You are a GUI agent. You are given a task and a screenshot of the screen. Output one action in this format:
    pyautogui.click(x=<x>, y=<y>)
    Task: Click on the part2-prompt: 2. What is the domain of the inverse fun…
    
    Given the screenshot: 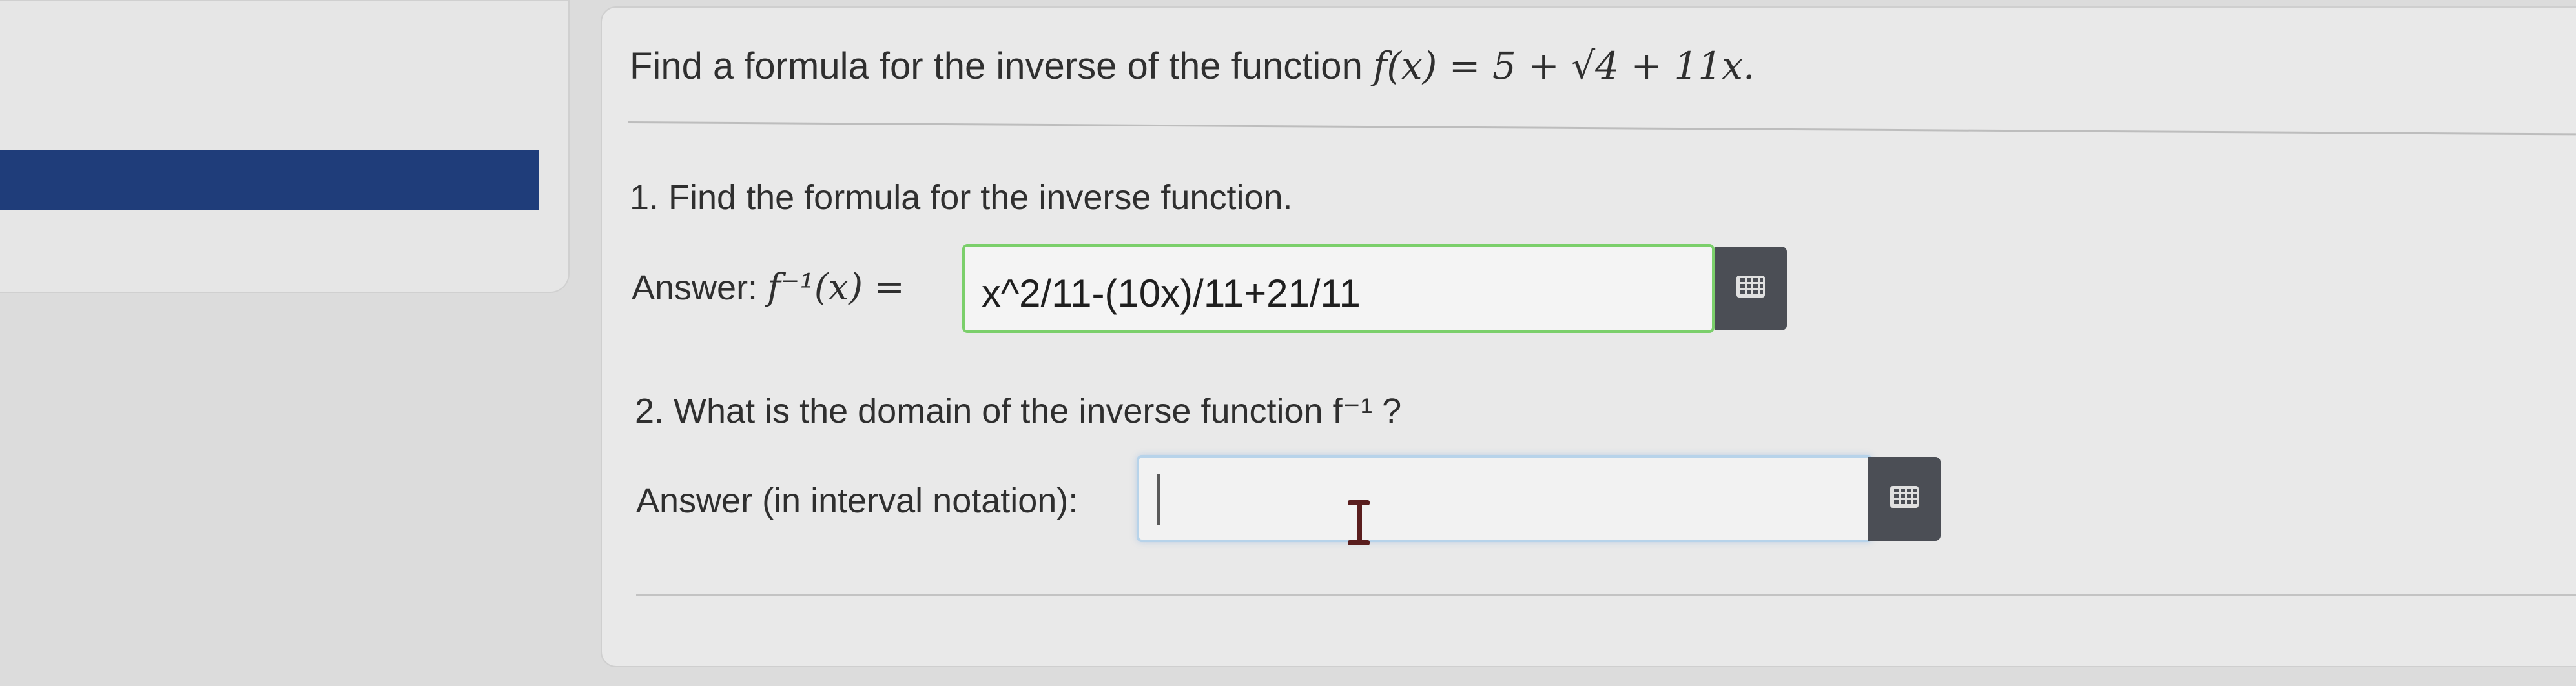 What is the action you would take?
    pyautogui.click(x=1018, y=411)
    